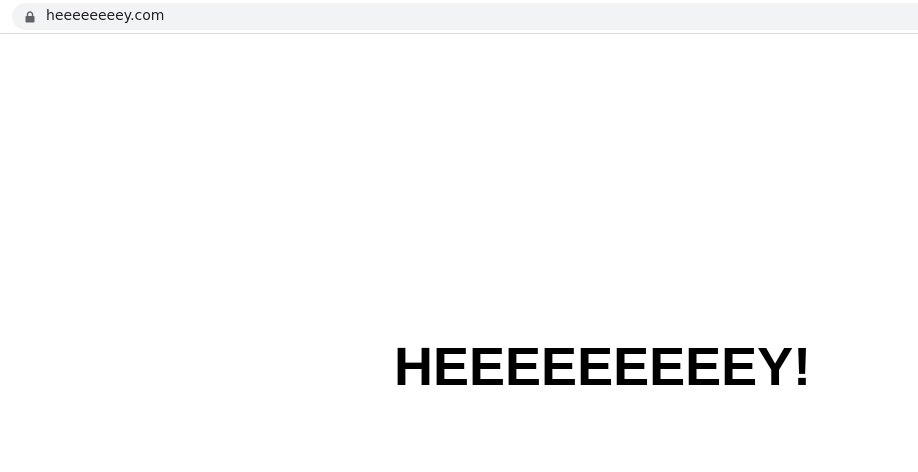 This screenshot has height=472, width=918. I want to click on address-bar: heeeeeeeey.com, so click(465, 16).